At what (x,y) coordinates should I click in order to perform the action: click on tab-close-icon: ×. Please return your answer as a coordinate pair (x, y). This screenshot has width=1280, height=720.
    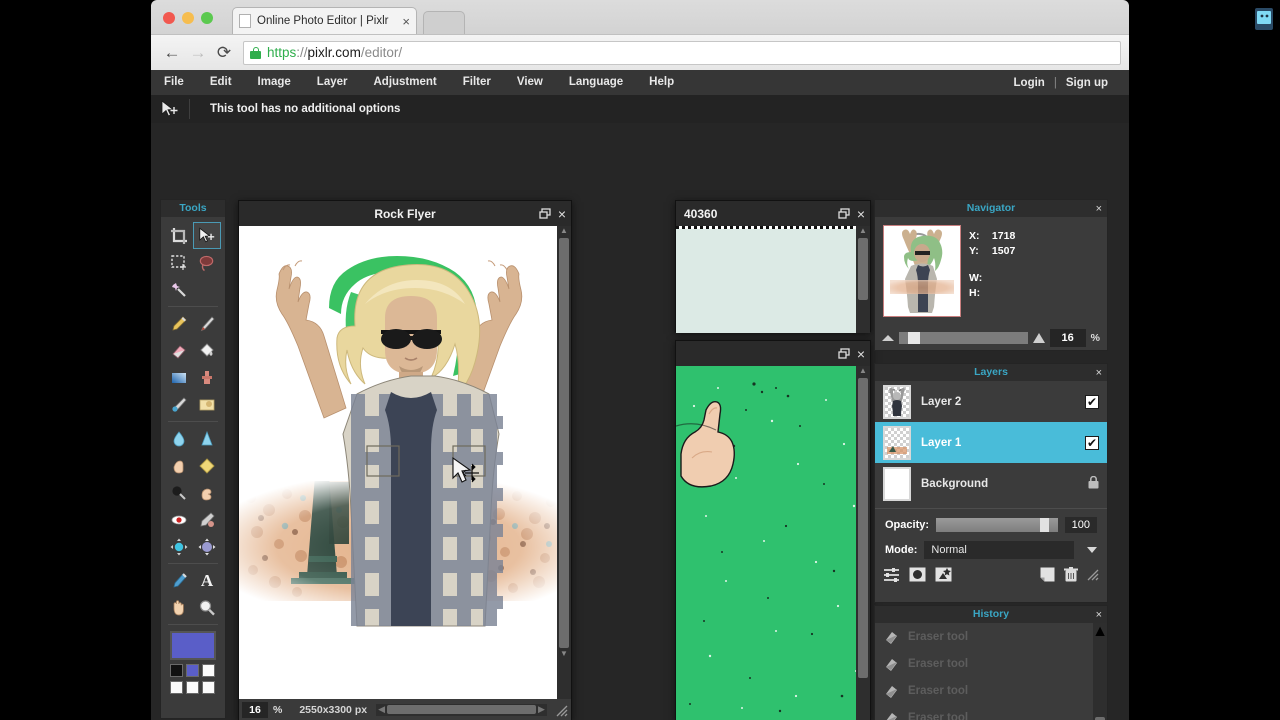
    Looking at the image, I should click on (406, 21).